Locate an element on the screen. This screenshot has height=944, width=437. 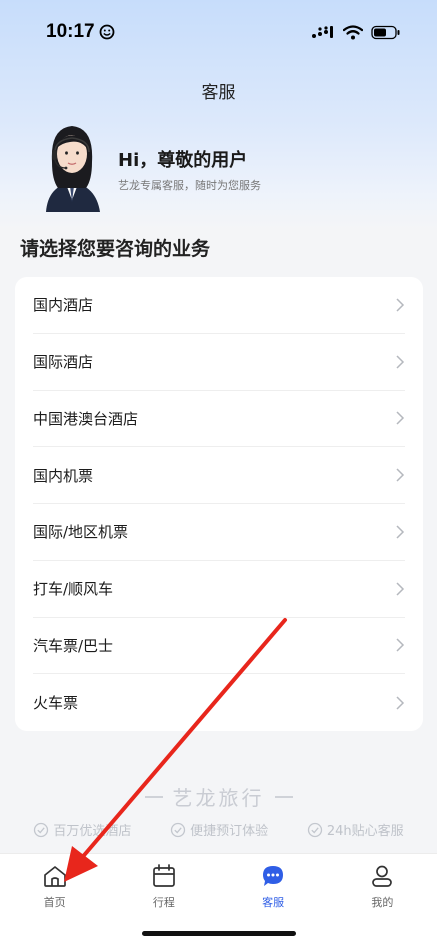
tab-itinerary: 行程 is located at coordinates (164, 887).